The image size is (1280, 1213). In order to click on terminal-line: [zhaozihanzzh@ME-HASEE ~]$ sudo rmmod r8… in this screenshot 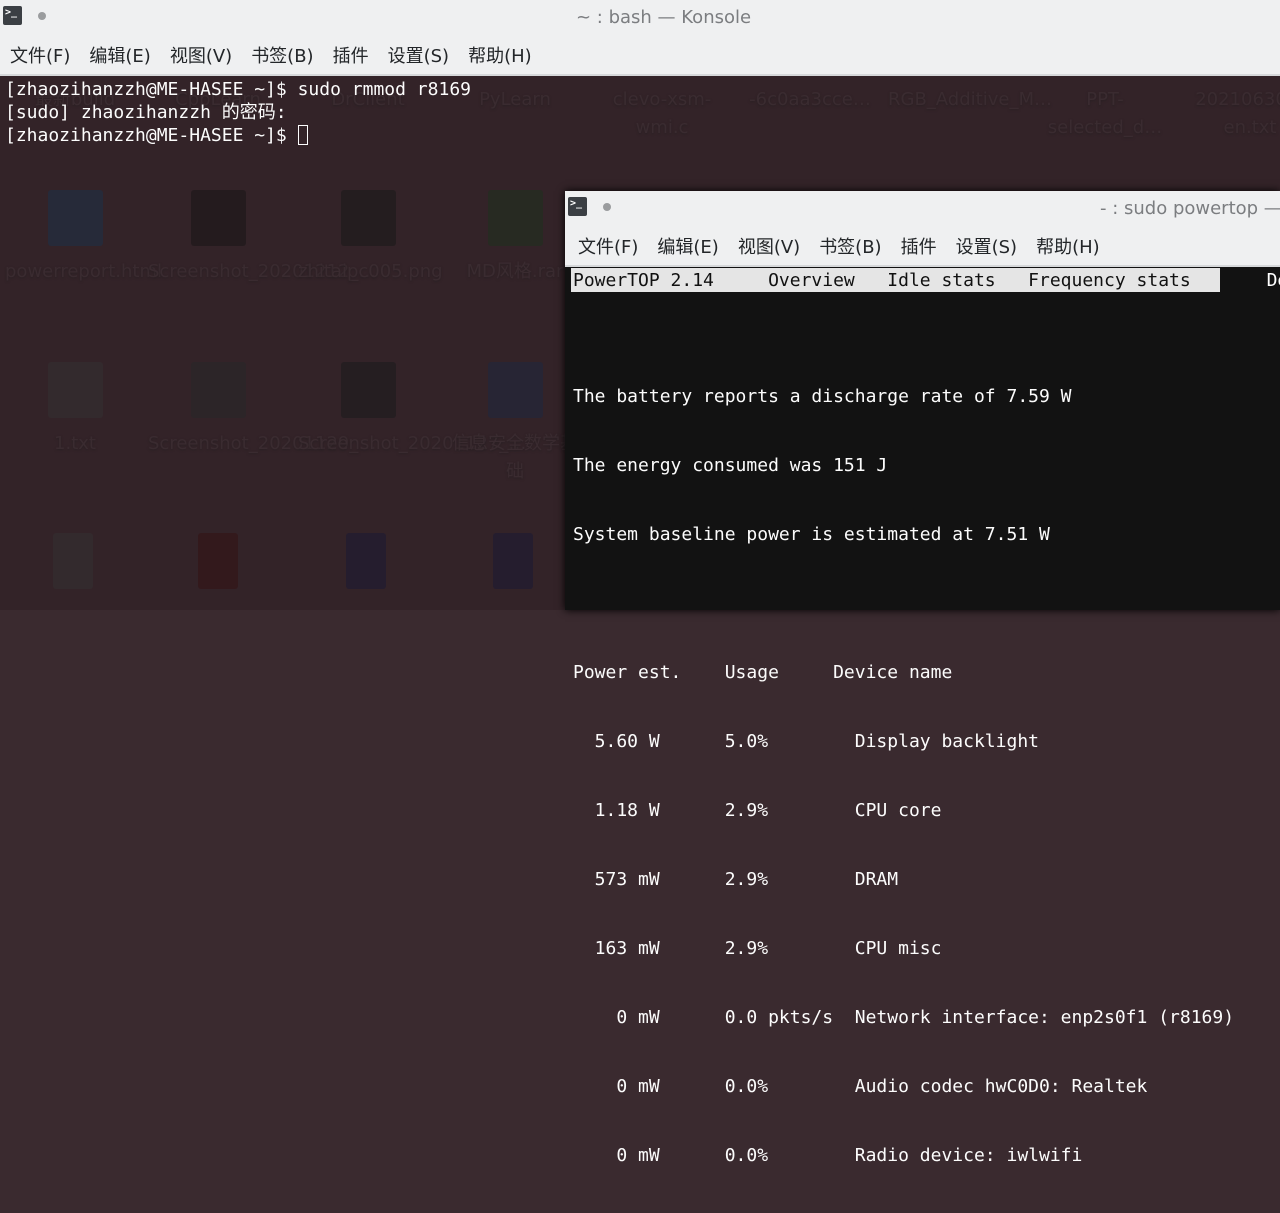, I will do `click(238, 89)`.